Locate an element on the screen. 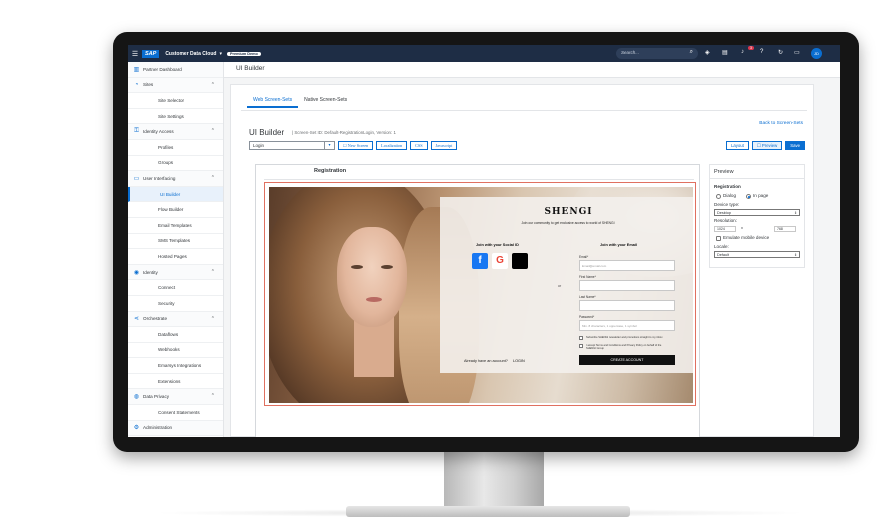  sidebar-item-extensions: Extensions is located at coordinates (175, 382).